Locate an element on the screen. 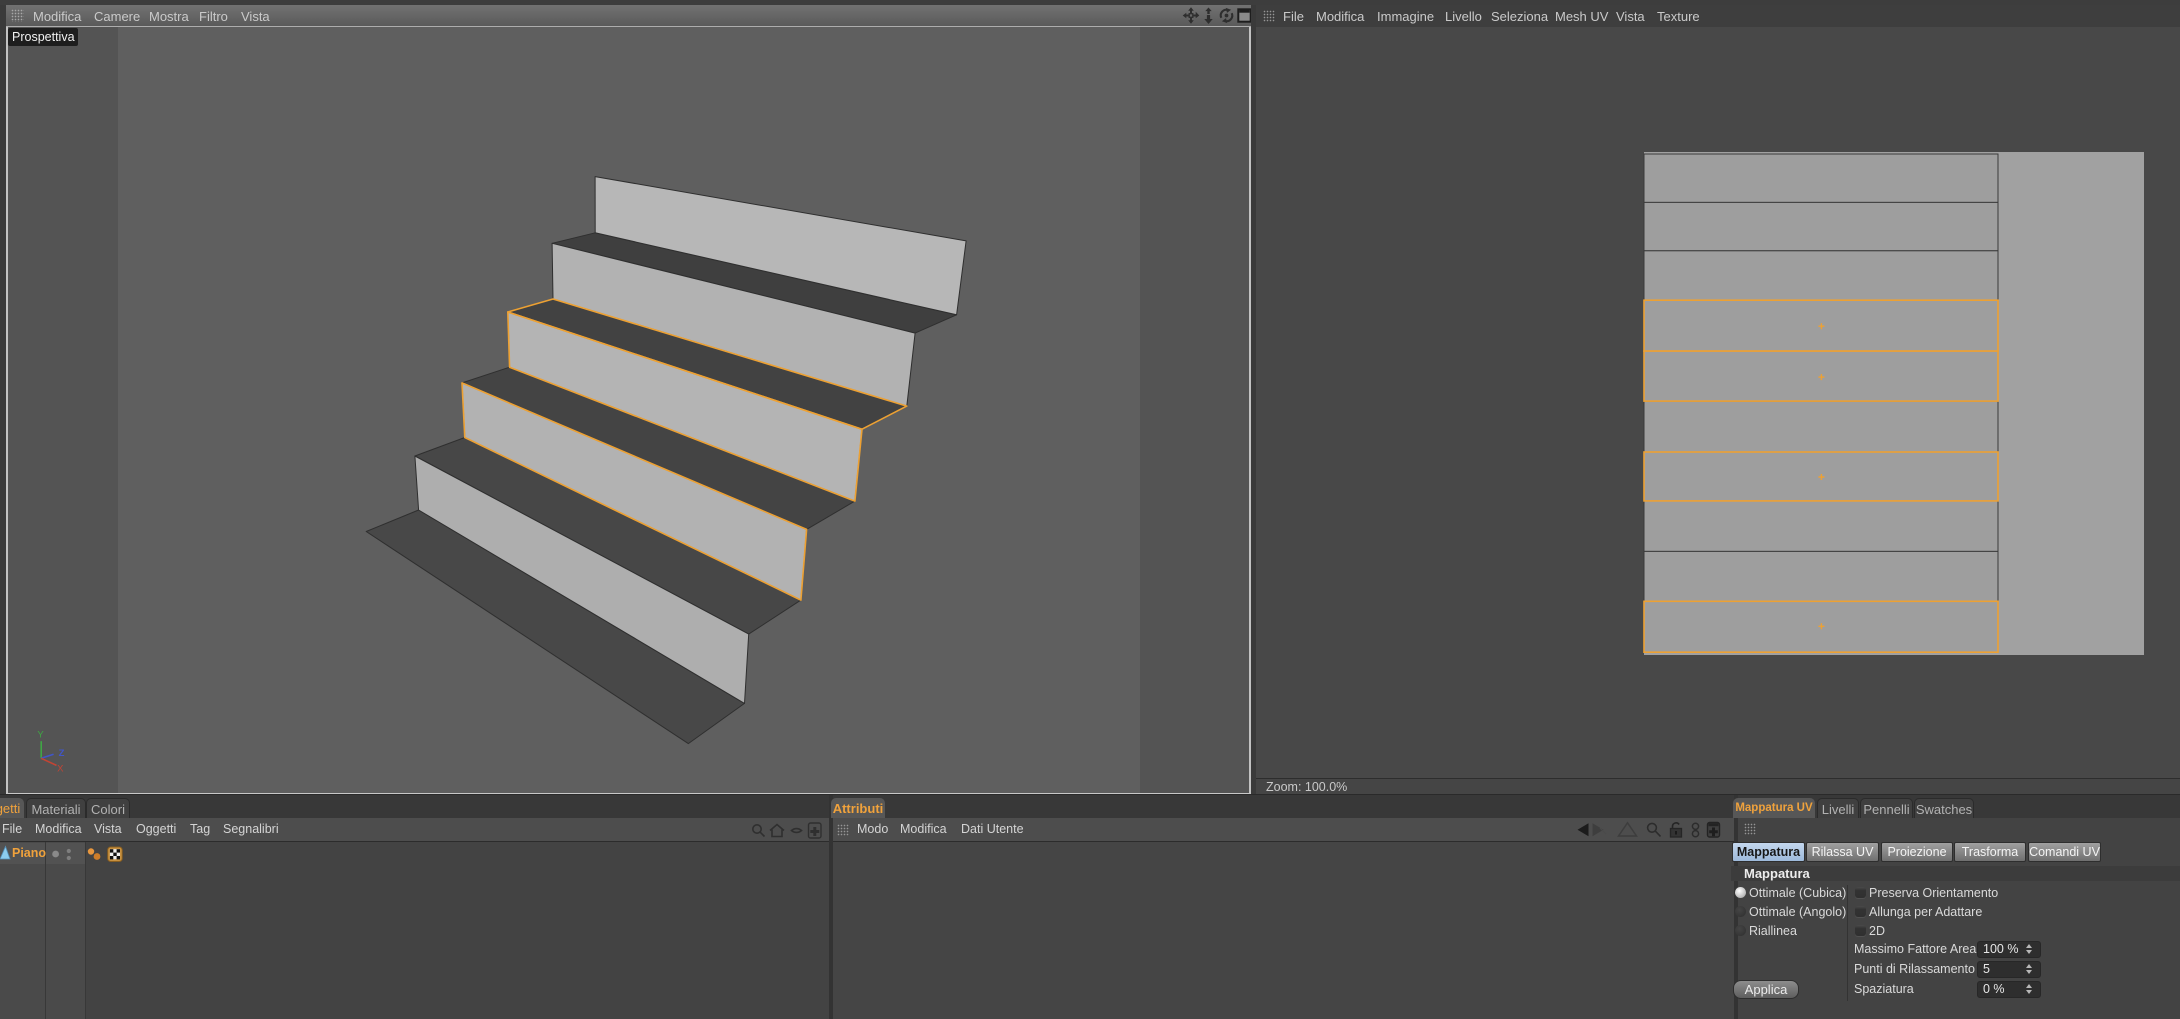 This screenshot has width=2180, height=1019. svg-text: Z is located at coordinates (62, 753).